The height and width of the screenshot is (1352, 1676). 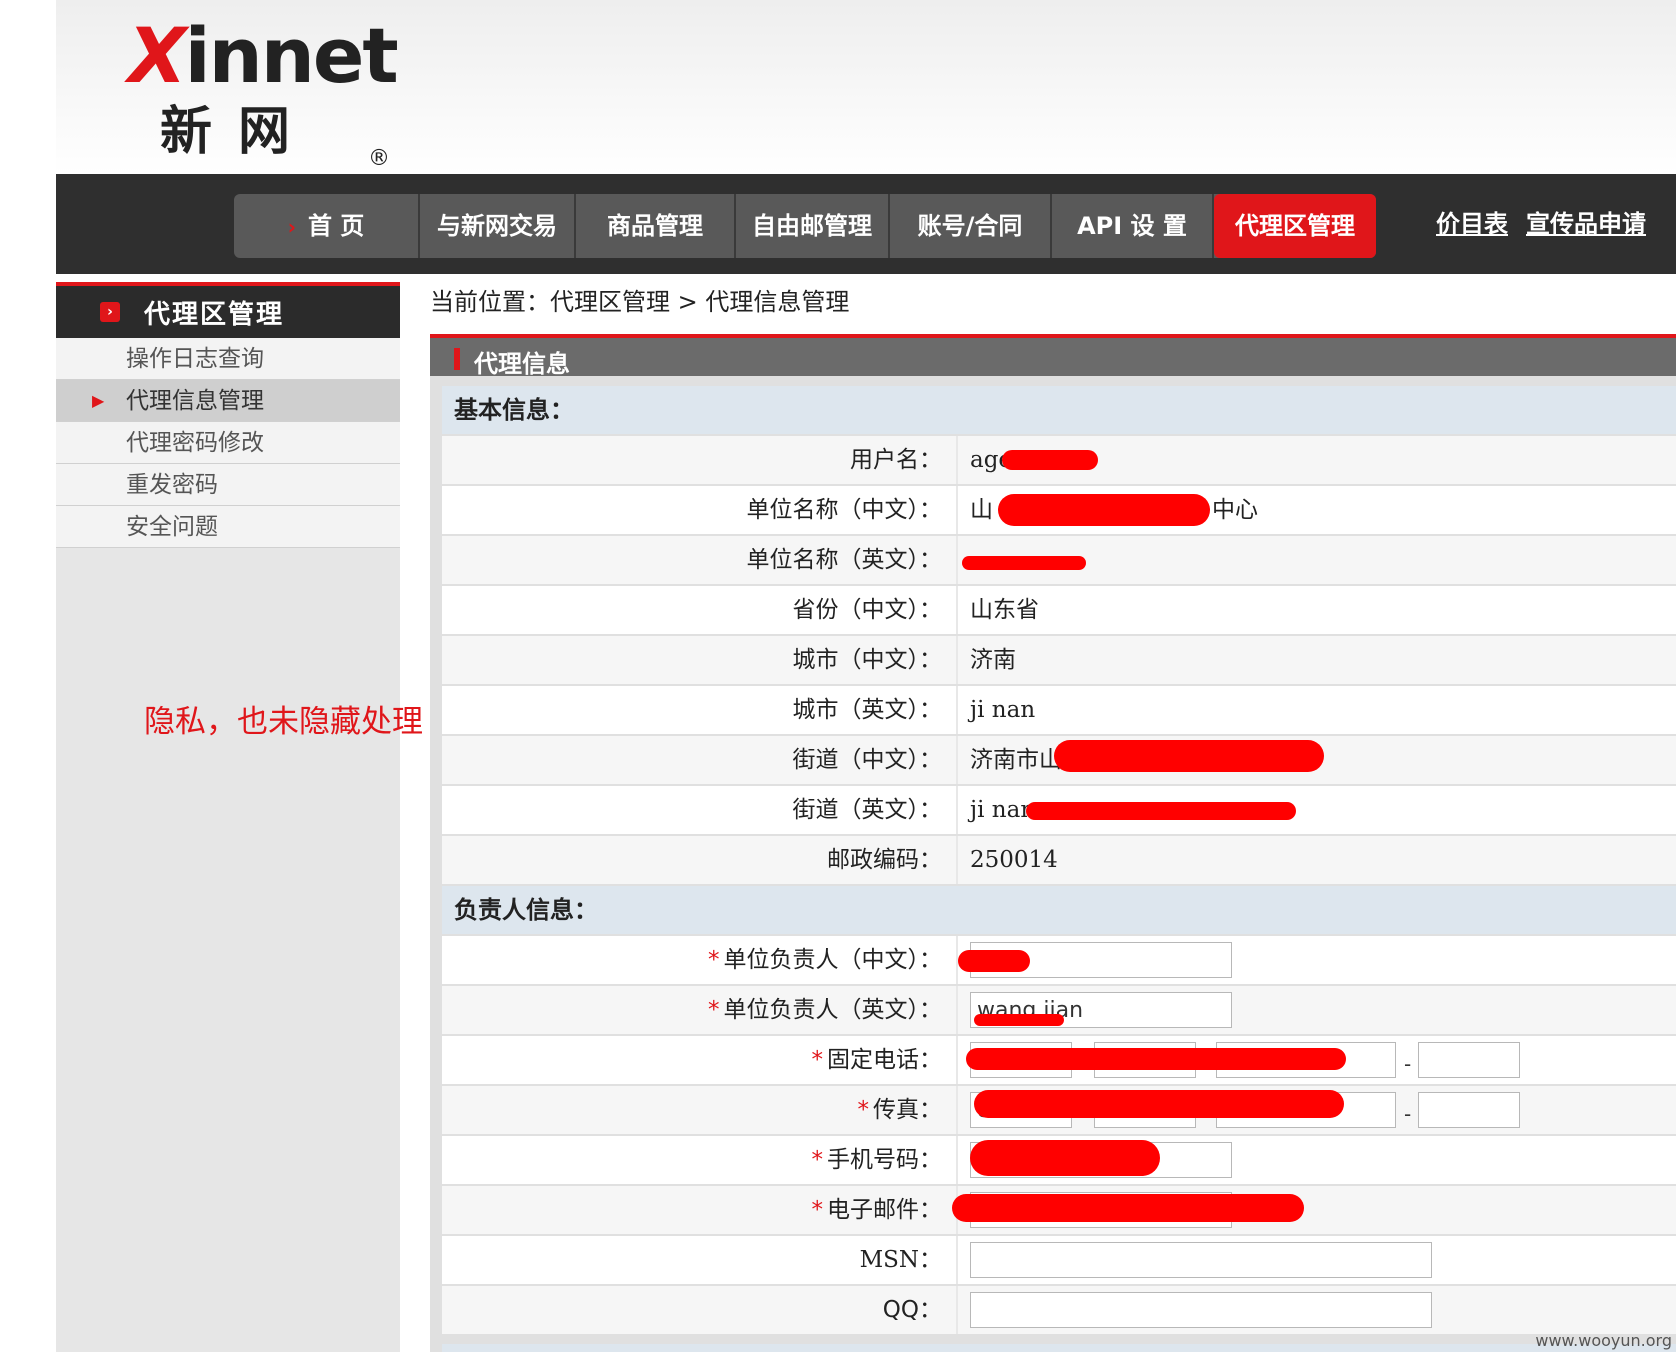 I want to click on section-contact-info: 负责人信息：, so click(x=1059, y=910).